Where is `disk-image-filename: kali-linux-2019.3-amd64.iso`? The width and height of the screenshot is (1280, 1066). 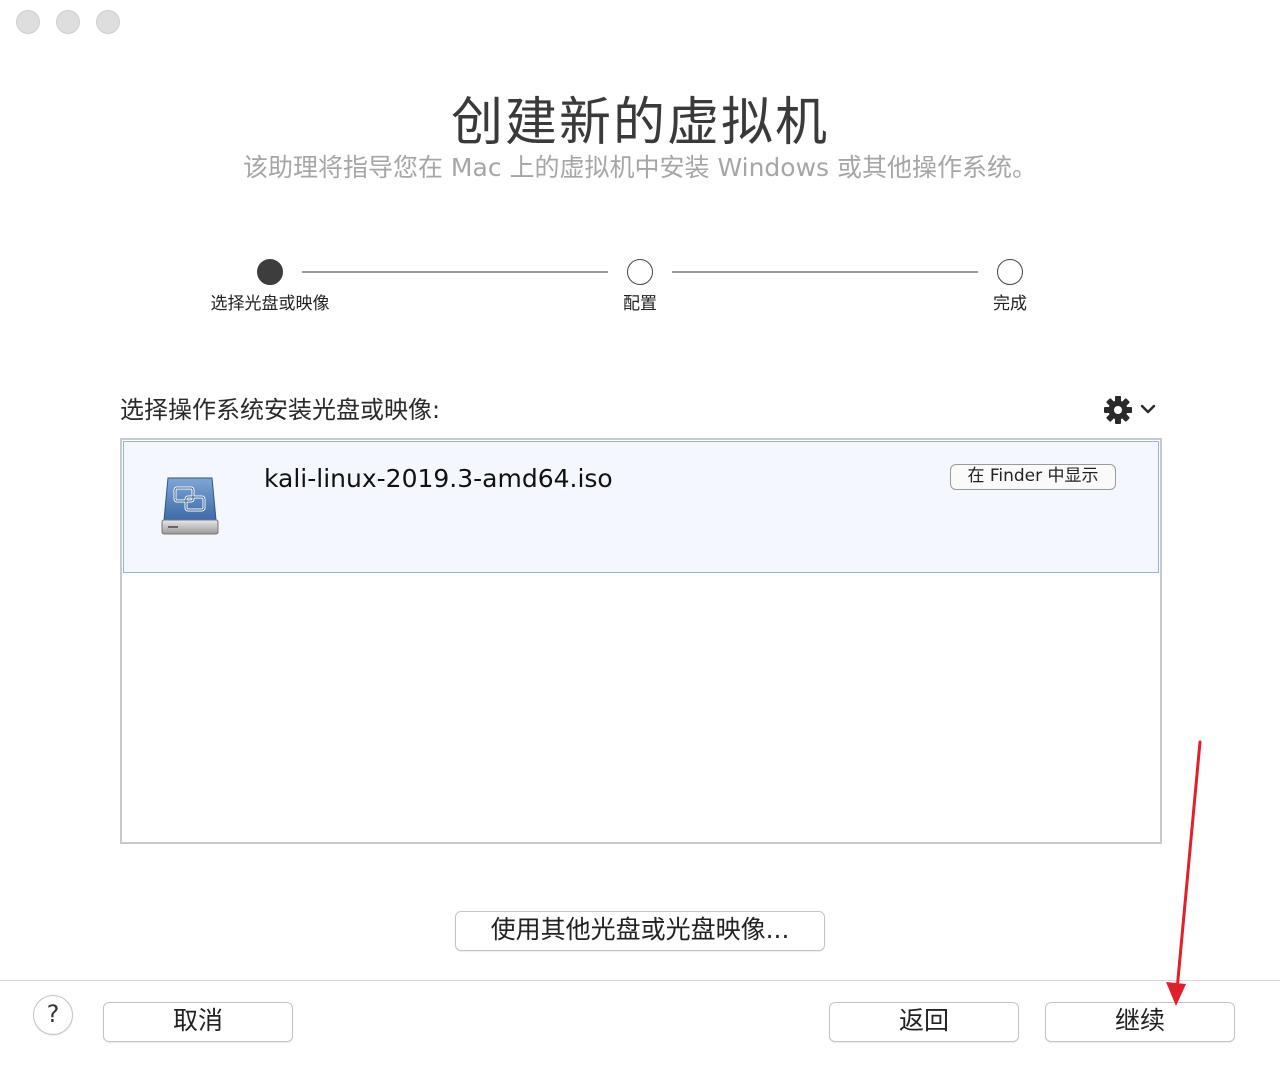
disk-image-filename: kali-linux-2019.3-amd64.iso is located at coordinates (438, 478).